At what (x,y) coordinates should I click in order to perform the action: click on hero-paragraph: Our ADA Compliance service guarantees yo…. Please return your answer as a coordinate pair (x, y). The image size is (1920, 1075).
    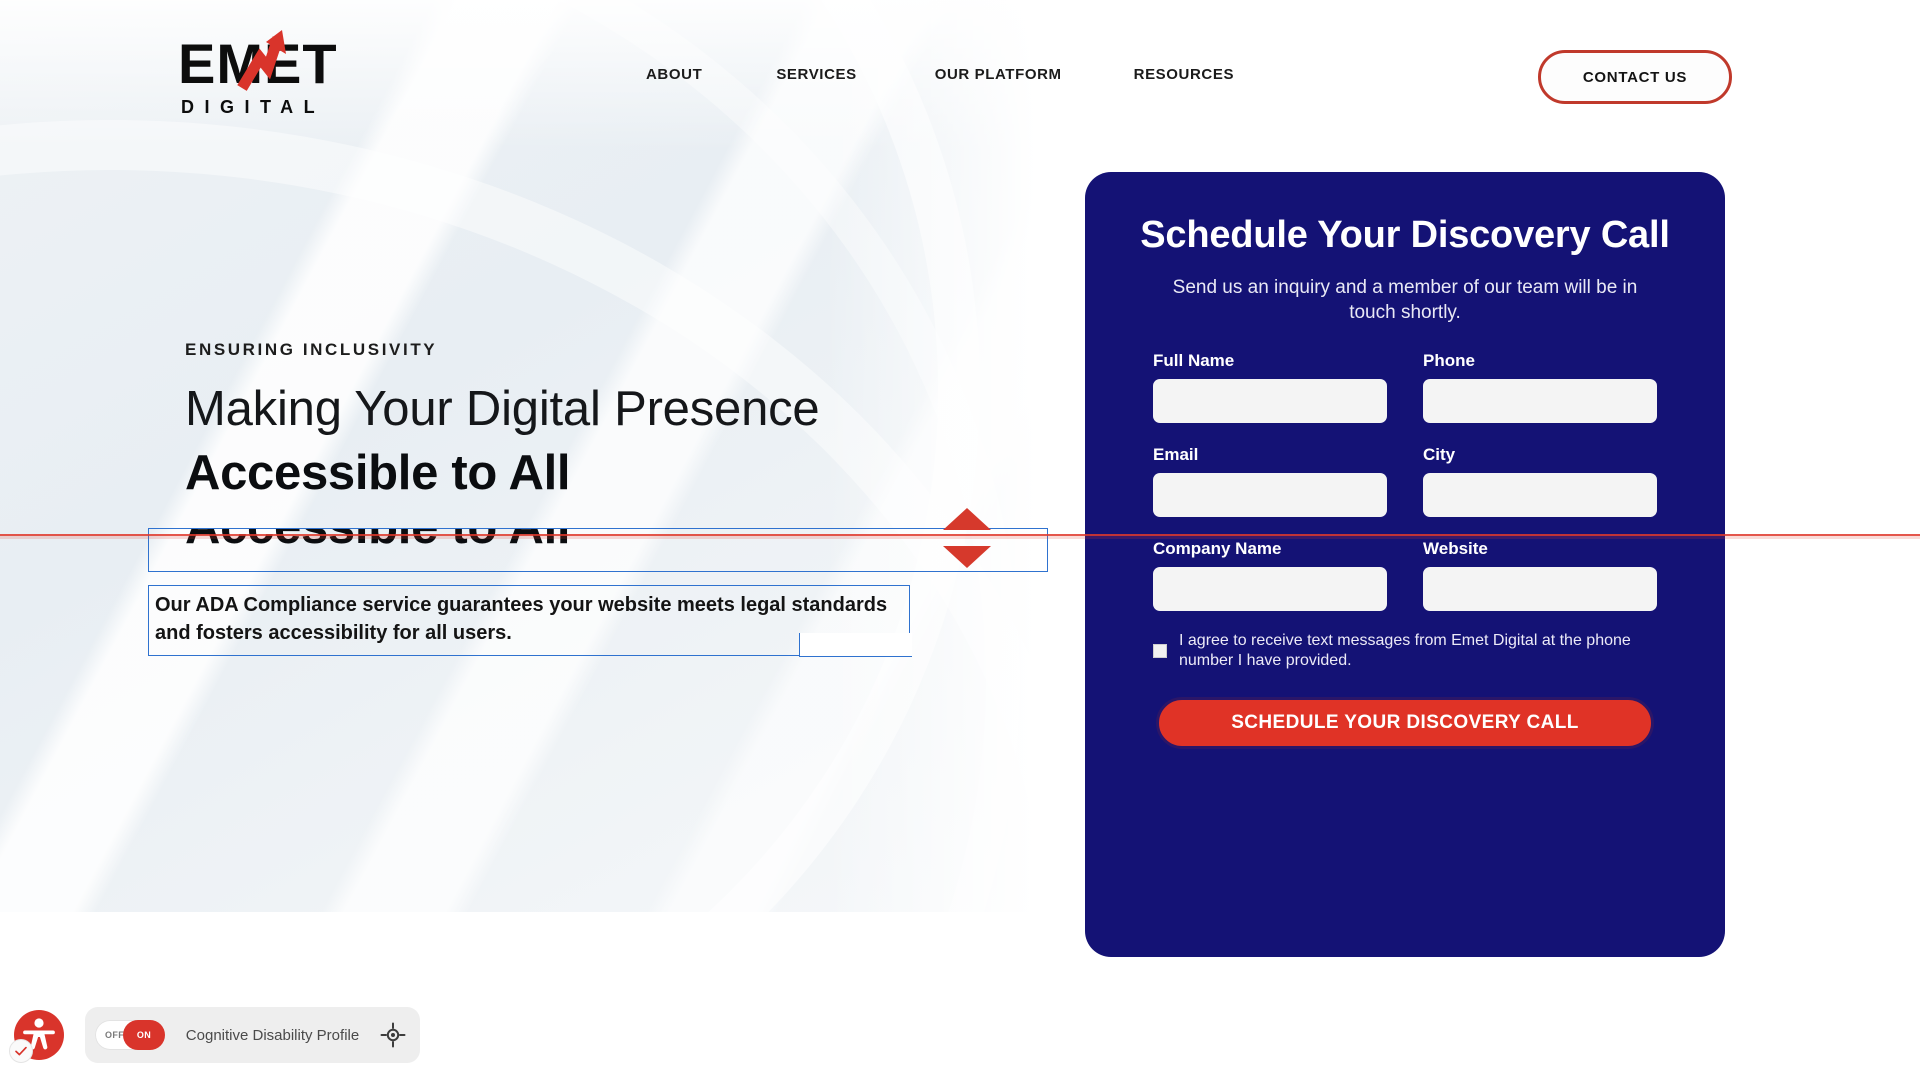
    Looking at the image, I should click on (521, 619).